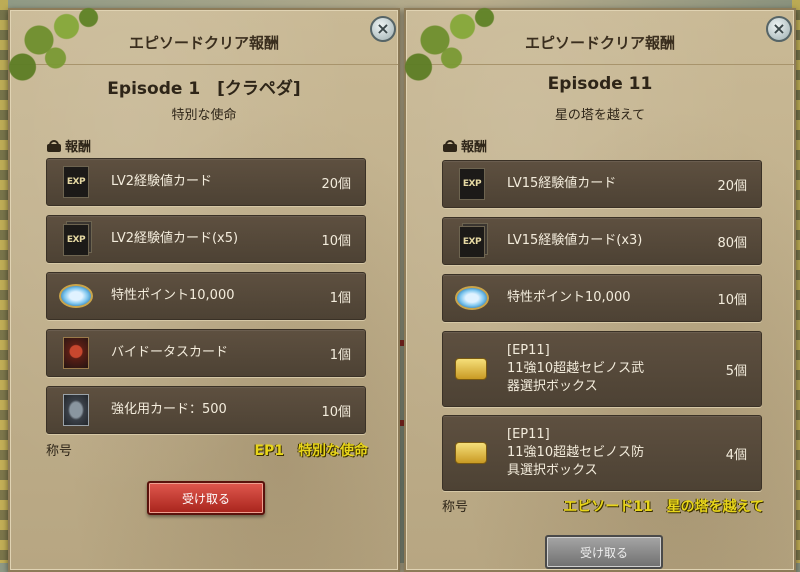 Image resolution: width=800 pixels, height=572 pixels. What do you see at coordinates (562, 183) in the screenshot?
I see `reward-item-name: LV15経験値カード` at bounding box center [562, 183].